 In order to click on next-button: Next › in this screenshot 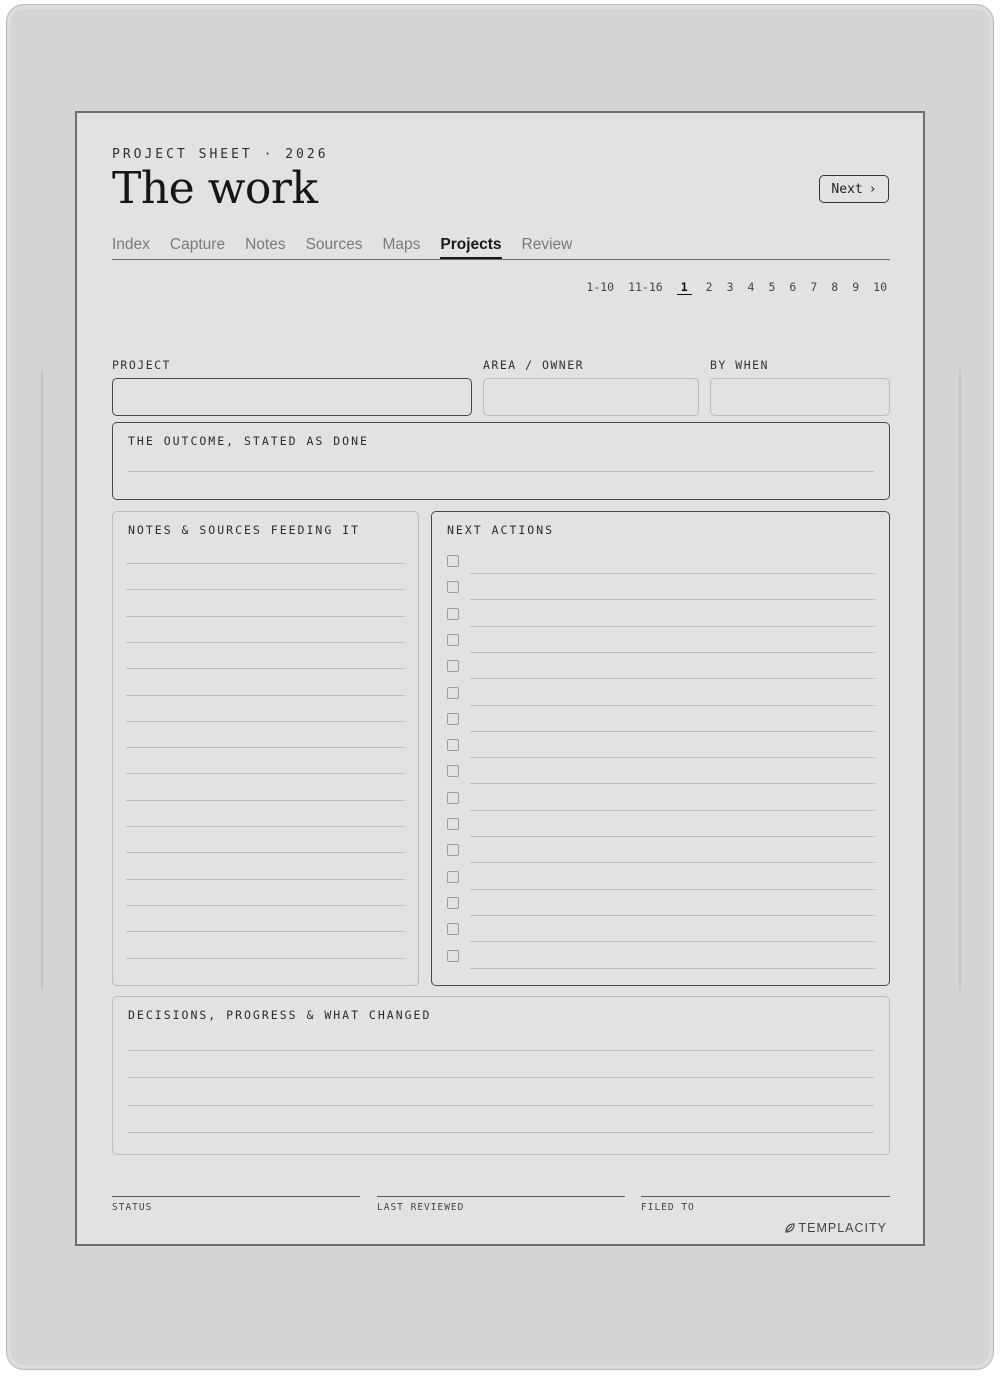, I will do `click(854, 189)`.